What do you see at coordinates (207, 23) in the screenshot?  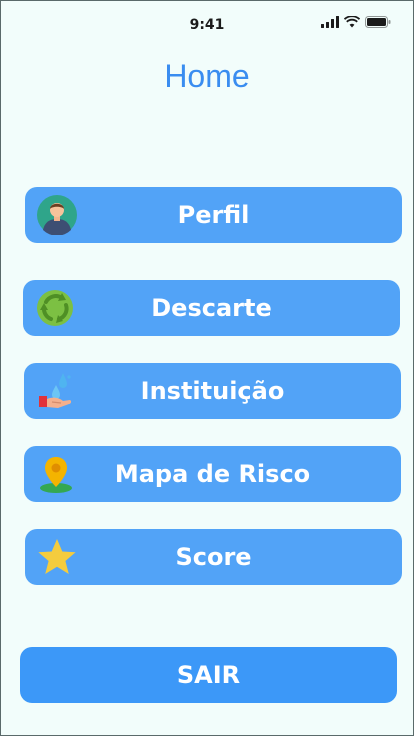 I see `status-bar: 9:41` at bounding box center [207, 23].